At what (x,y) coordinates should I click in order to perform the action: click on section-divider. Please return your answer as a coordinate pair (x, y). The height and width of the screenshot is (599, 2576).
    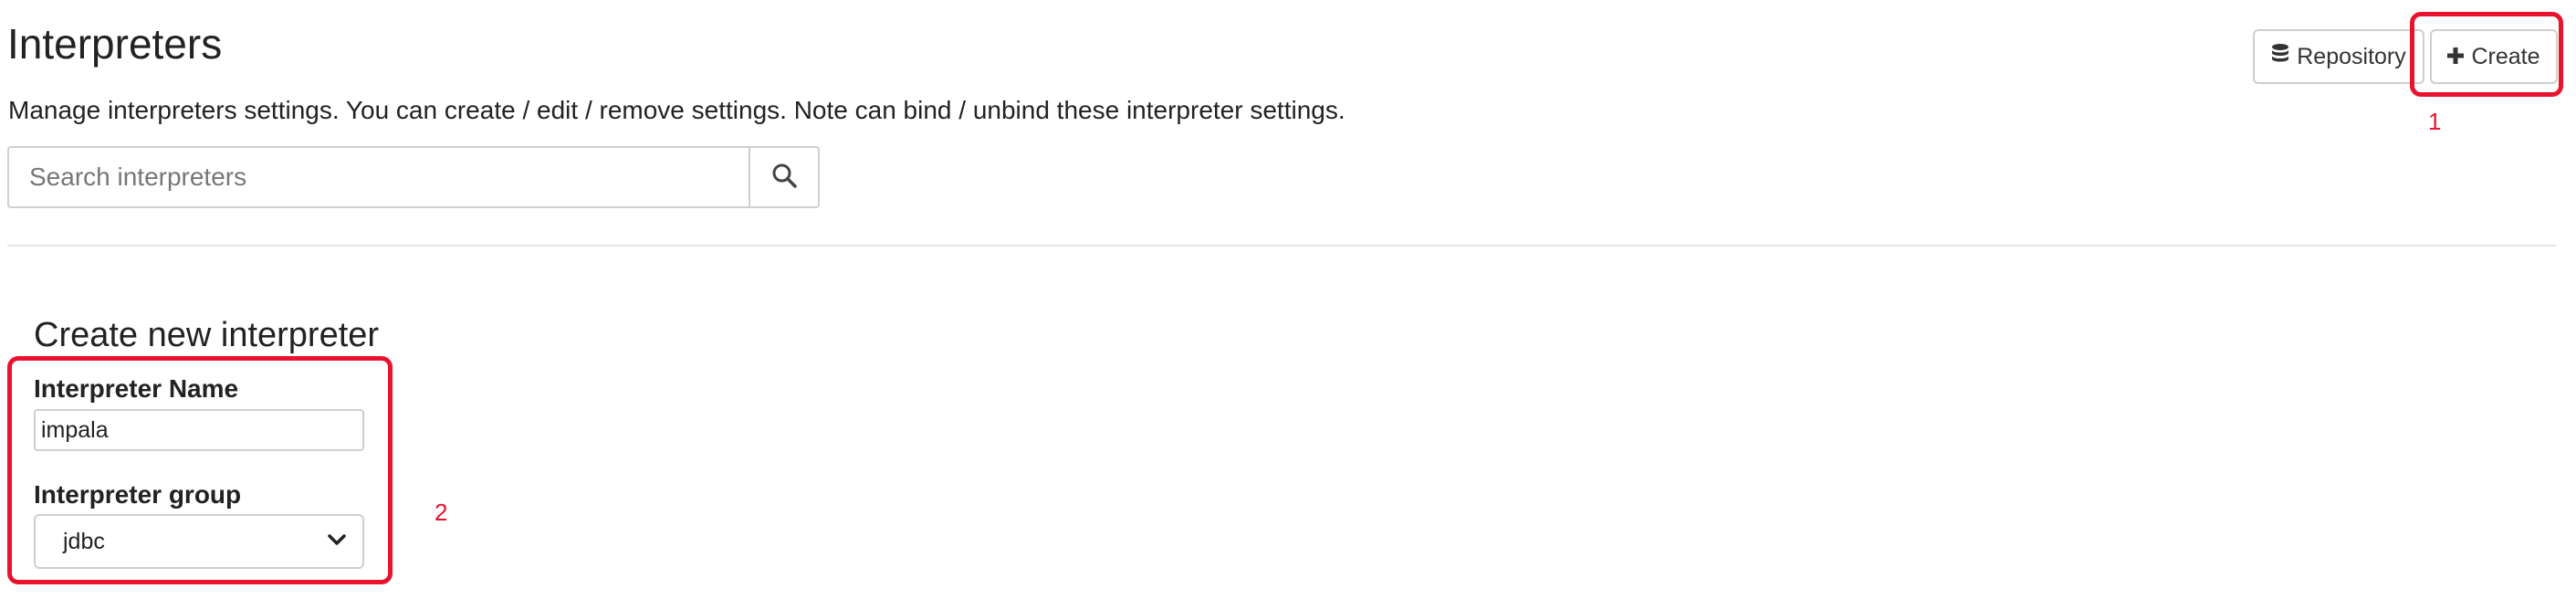
    Looking at the image, I should click on (1281, 246).